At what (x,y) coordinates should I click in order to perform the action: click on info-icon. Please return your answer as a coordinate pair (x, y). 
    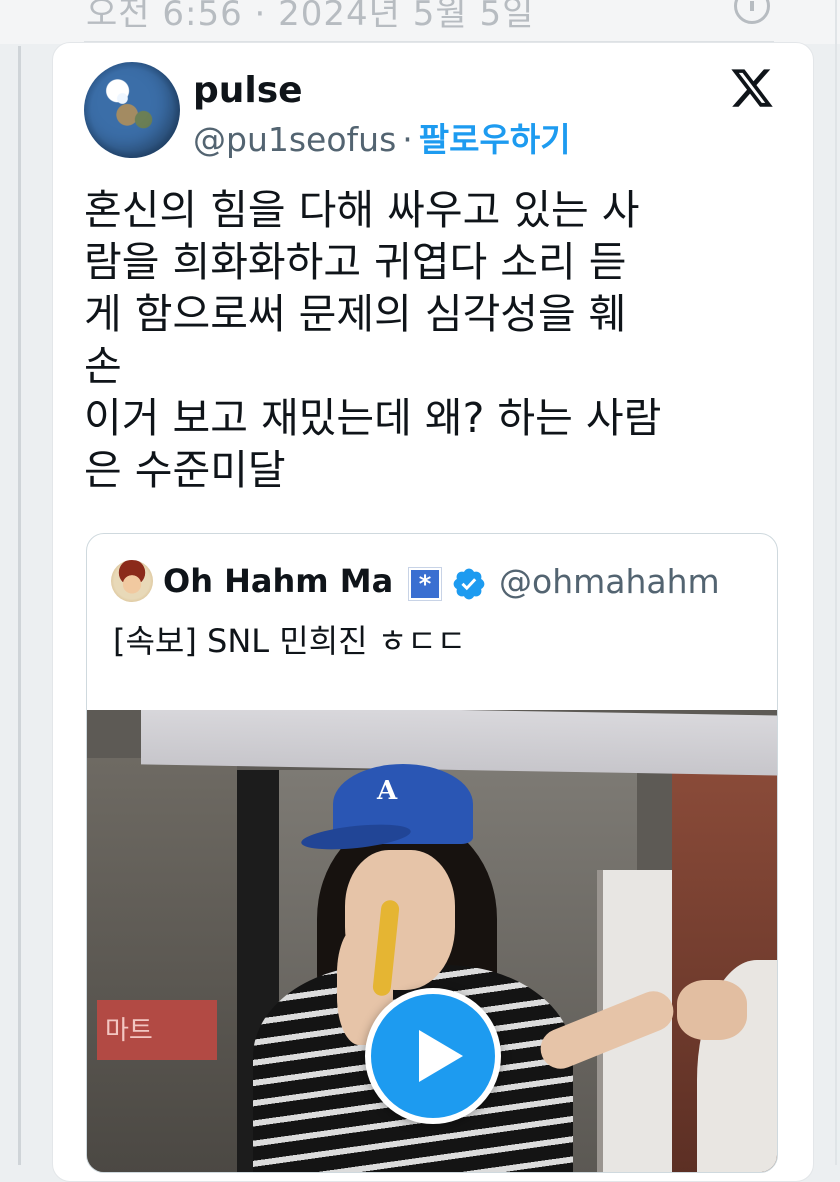
    Looking at the image, I should click on (752, 12).